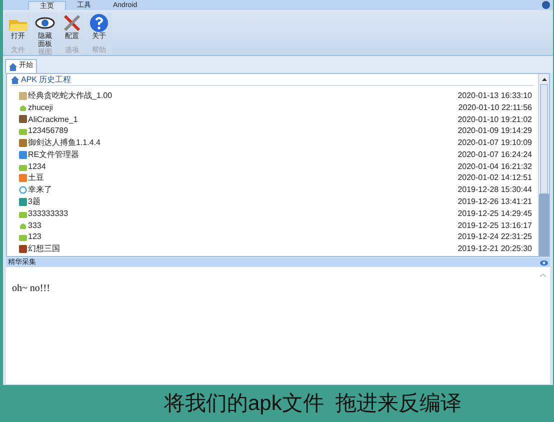 The height and width of the screenshot is (422, 554). Describe the element at coordinates (243, 120) in the screenshot. I see `project-name: AliCrackme_1` at that location.